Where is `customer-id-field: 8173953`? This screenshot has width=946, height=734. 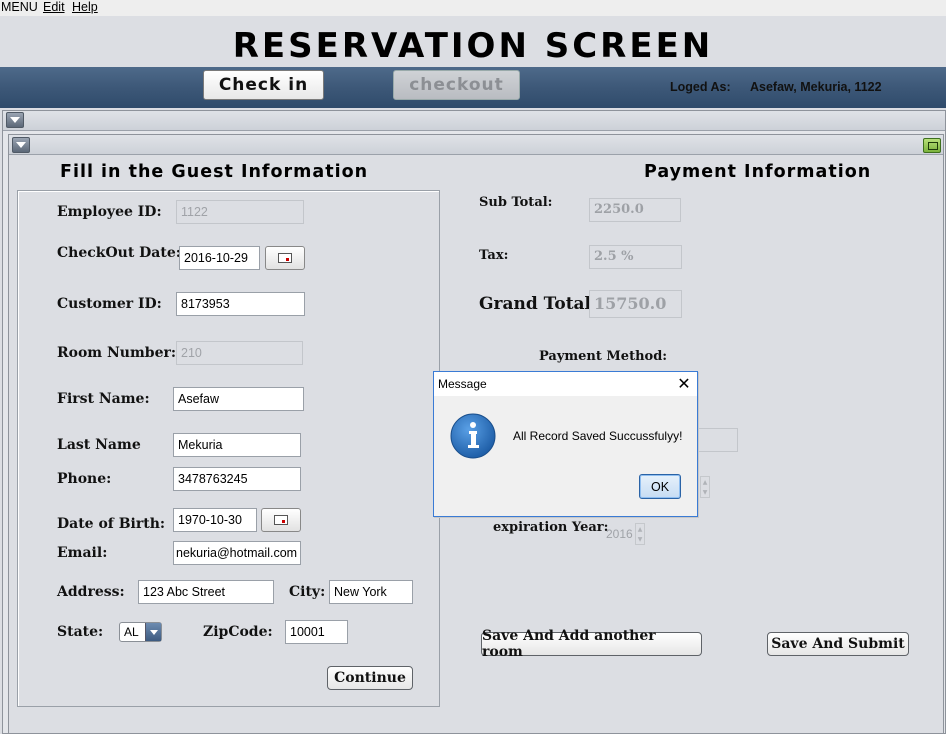
customer-id-field: 8173953 is located at coordinates (240, 304).